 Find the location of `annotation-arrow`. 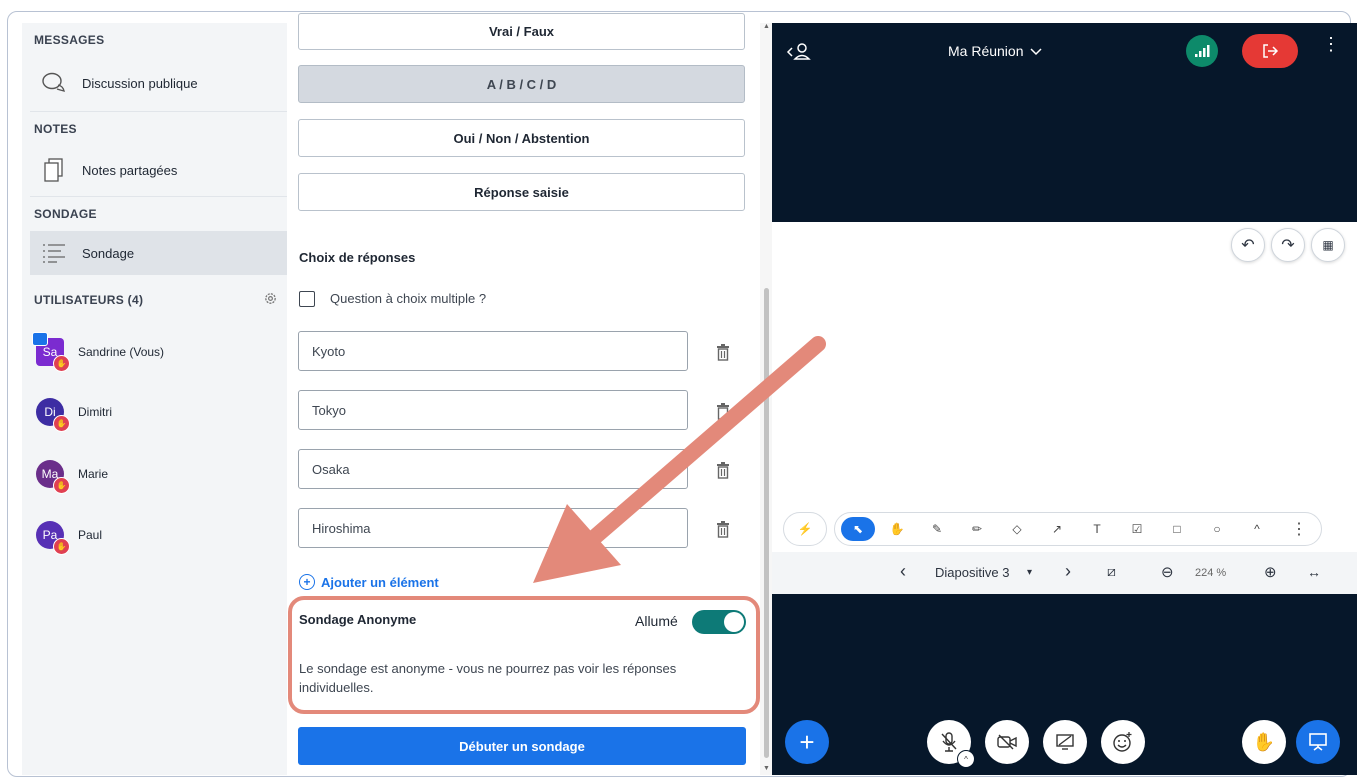

annotation-arrow is located at coordinates (679, 459).